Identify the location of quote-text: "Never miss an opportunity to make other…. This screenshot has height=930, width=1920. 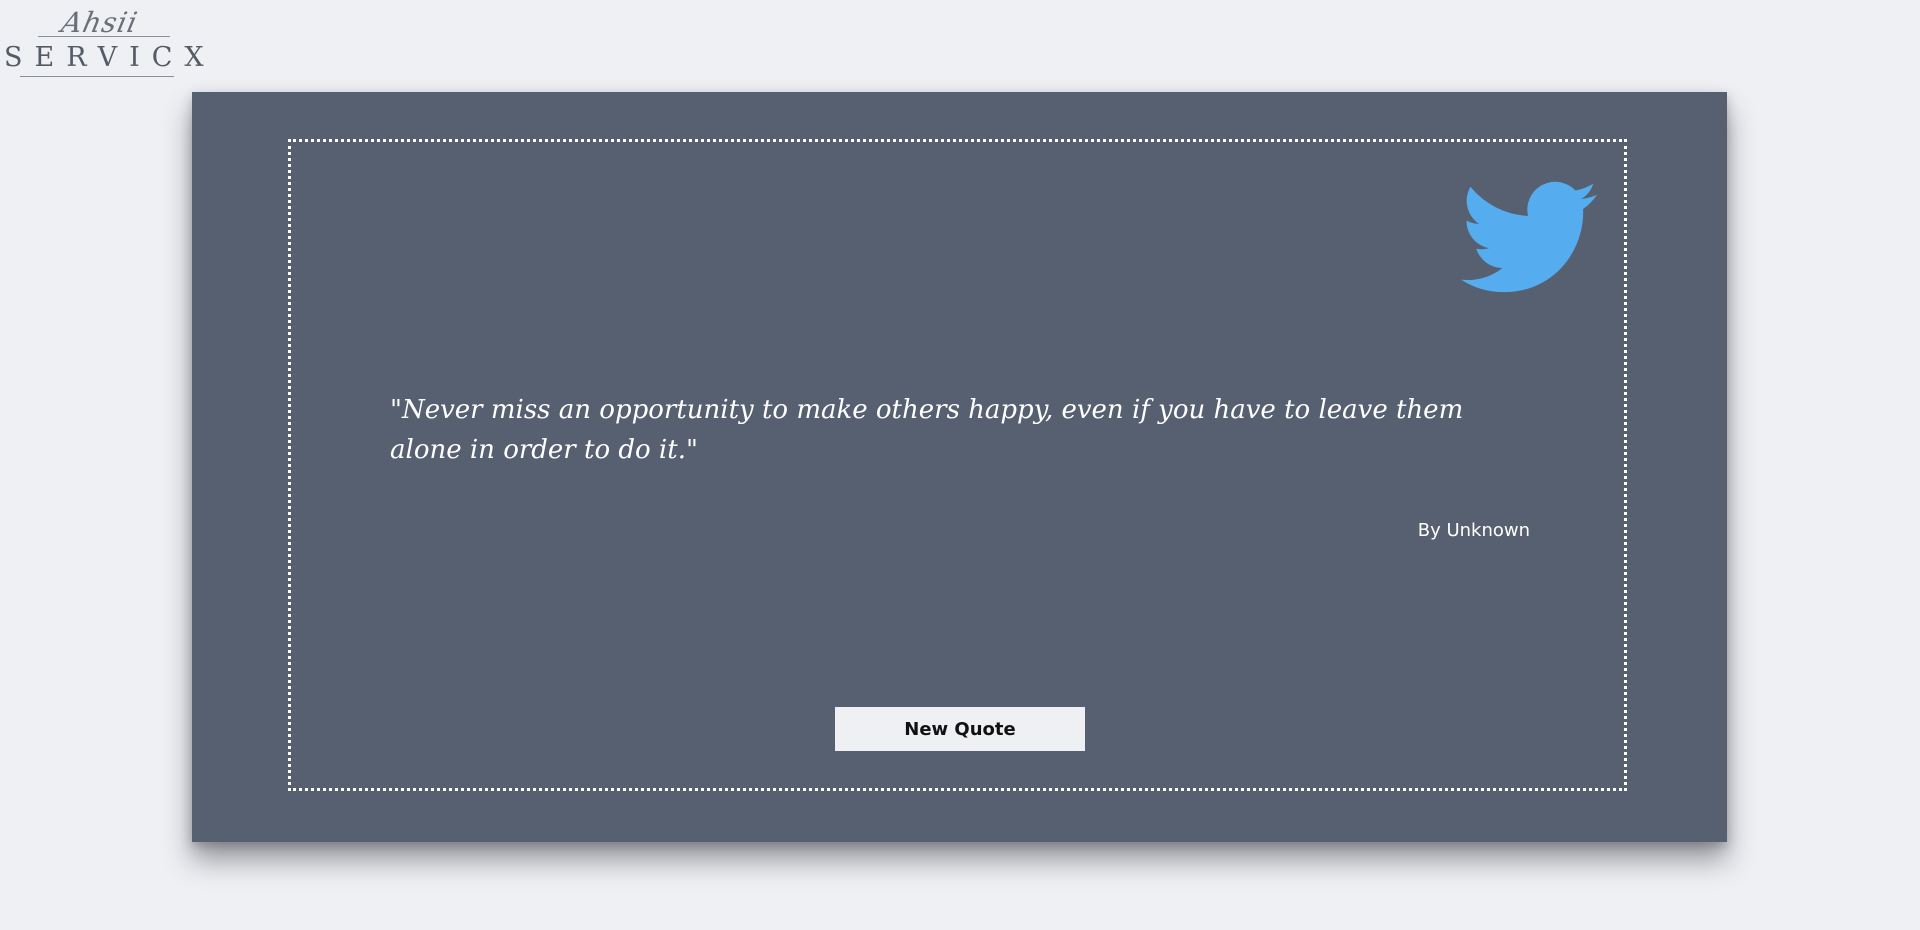
(927, 430).